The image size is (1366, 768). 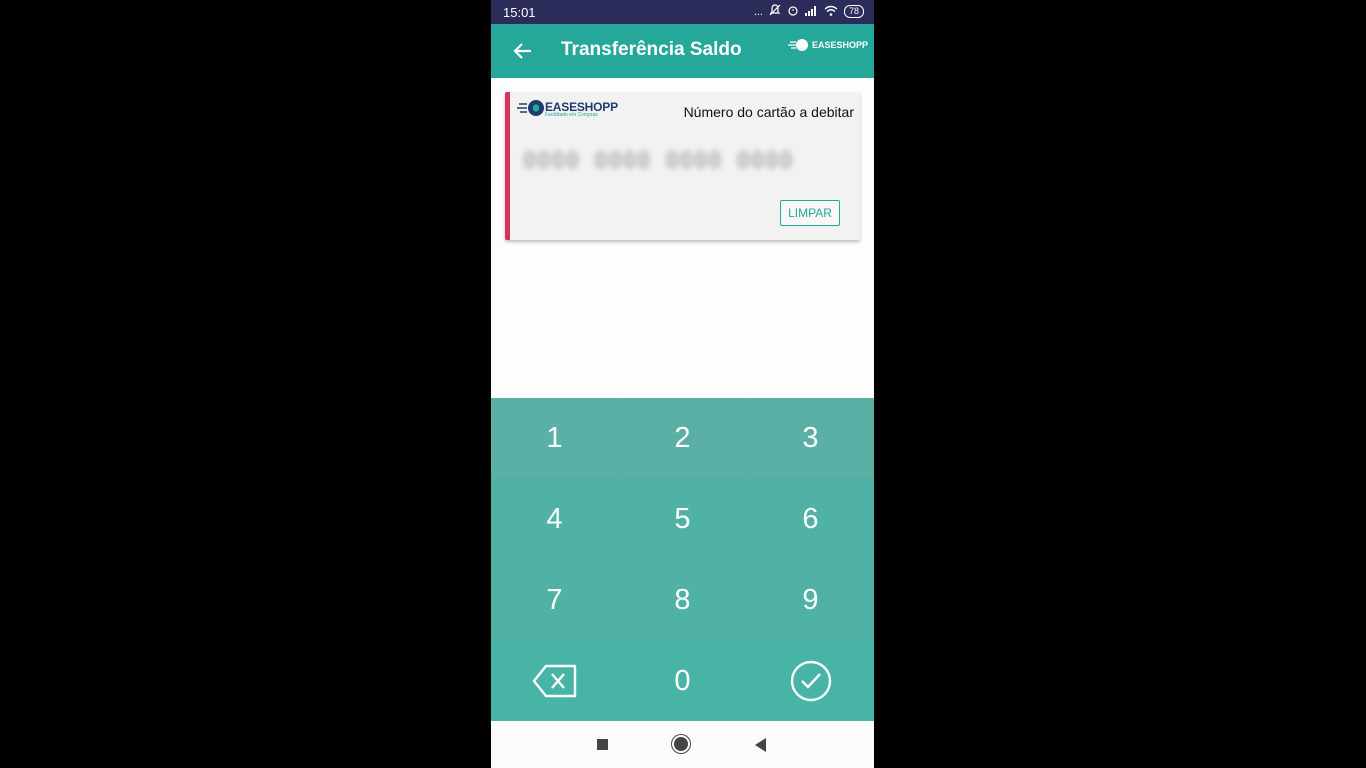 I want to click on mute-icon, so click(x=775, y=11).